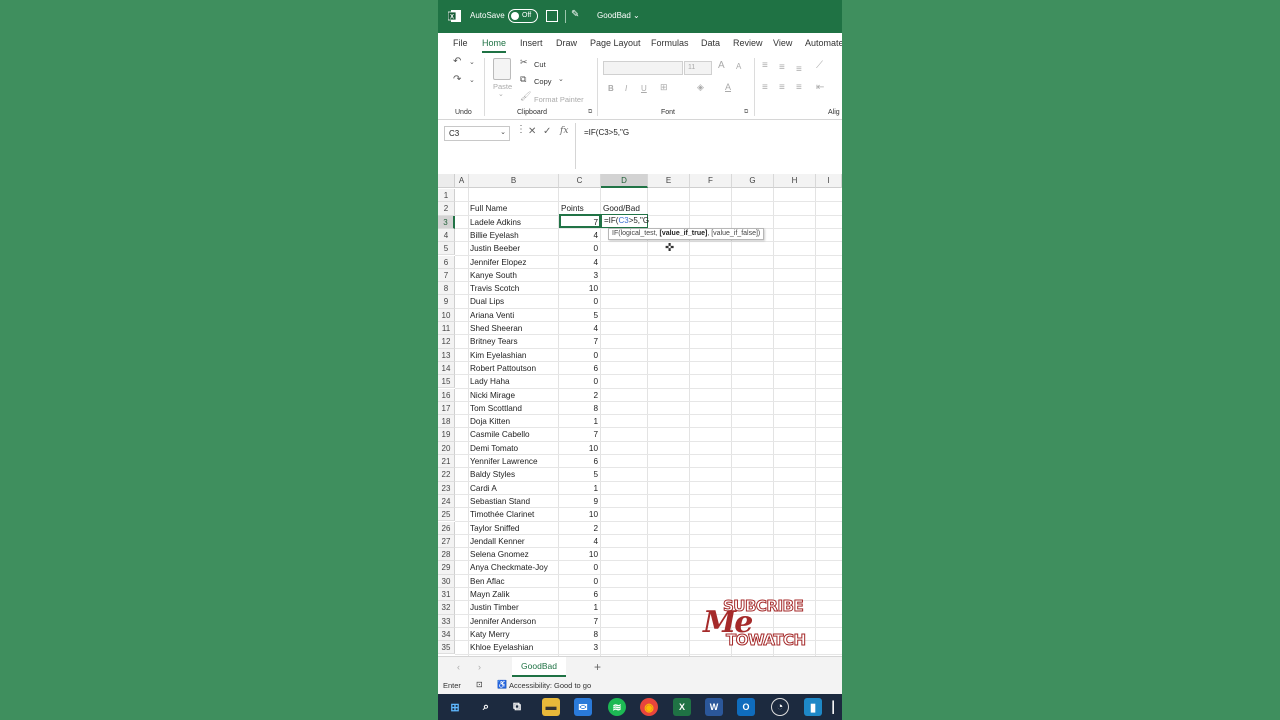 The width and height of the screenshot is (1280, 720). Describe the element at coordinates (643, 68) in the screenshot. I see `font-name-select` at that location.